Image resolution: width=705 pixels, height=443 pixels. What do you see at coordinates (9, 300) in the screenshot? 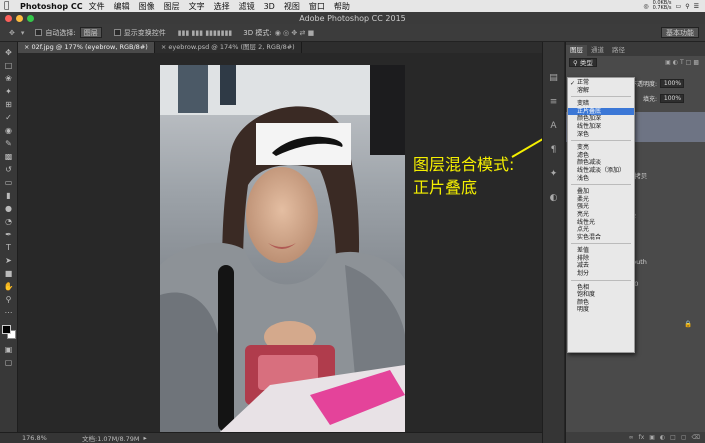
I see `zoom-tool-icon: ⚲` at bounding box center [9, 300].